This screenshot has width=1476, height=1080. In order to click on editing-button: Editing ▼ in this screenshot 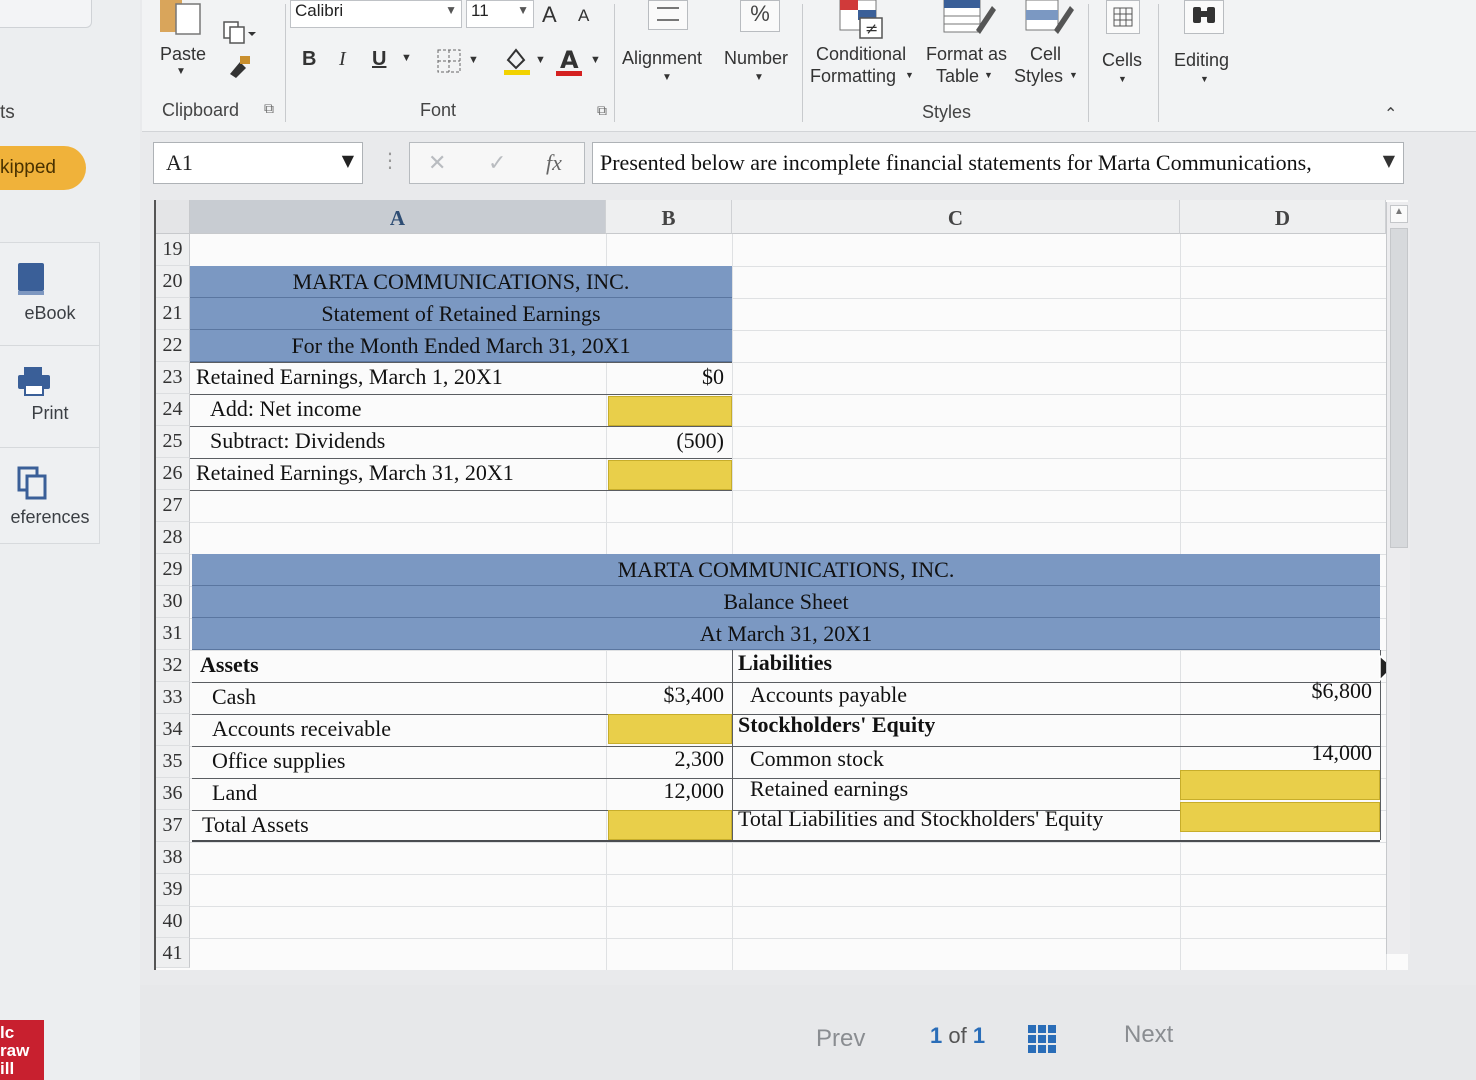, I will do `click(1206, 47)`.